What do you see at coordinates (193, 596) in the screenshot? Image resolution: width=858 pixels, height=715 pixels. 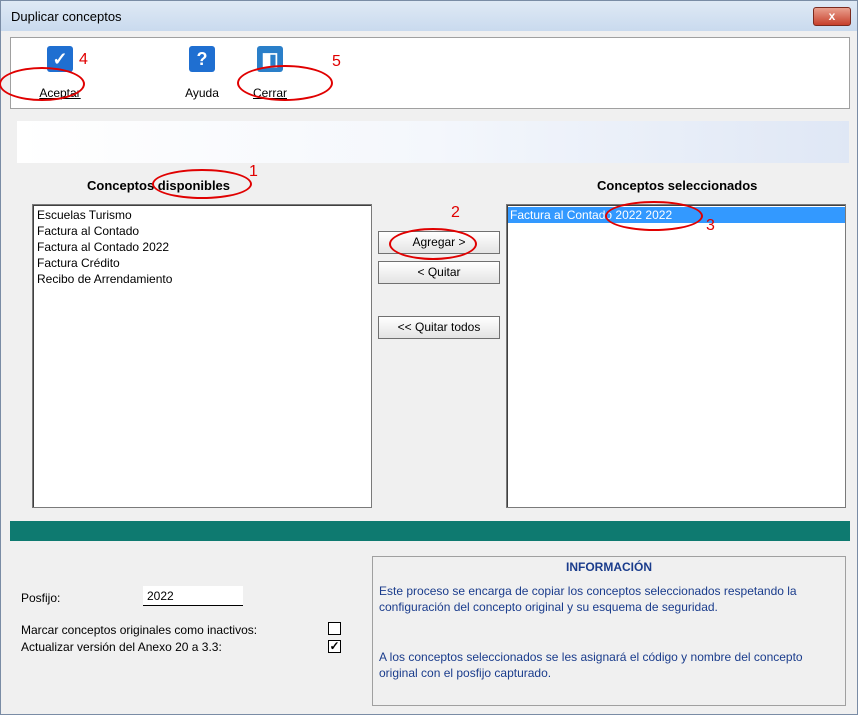 I see `postfix-input: 2022` at bounding box center [193, 596].